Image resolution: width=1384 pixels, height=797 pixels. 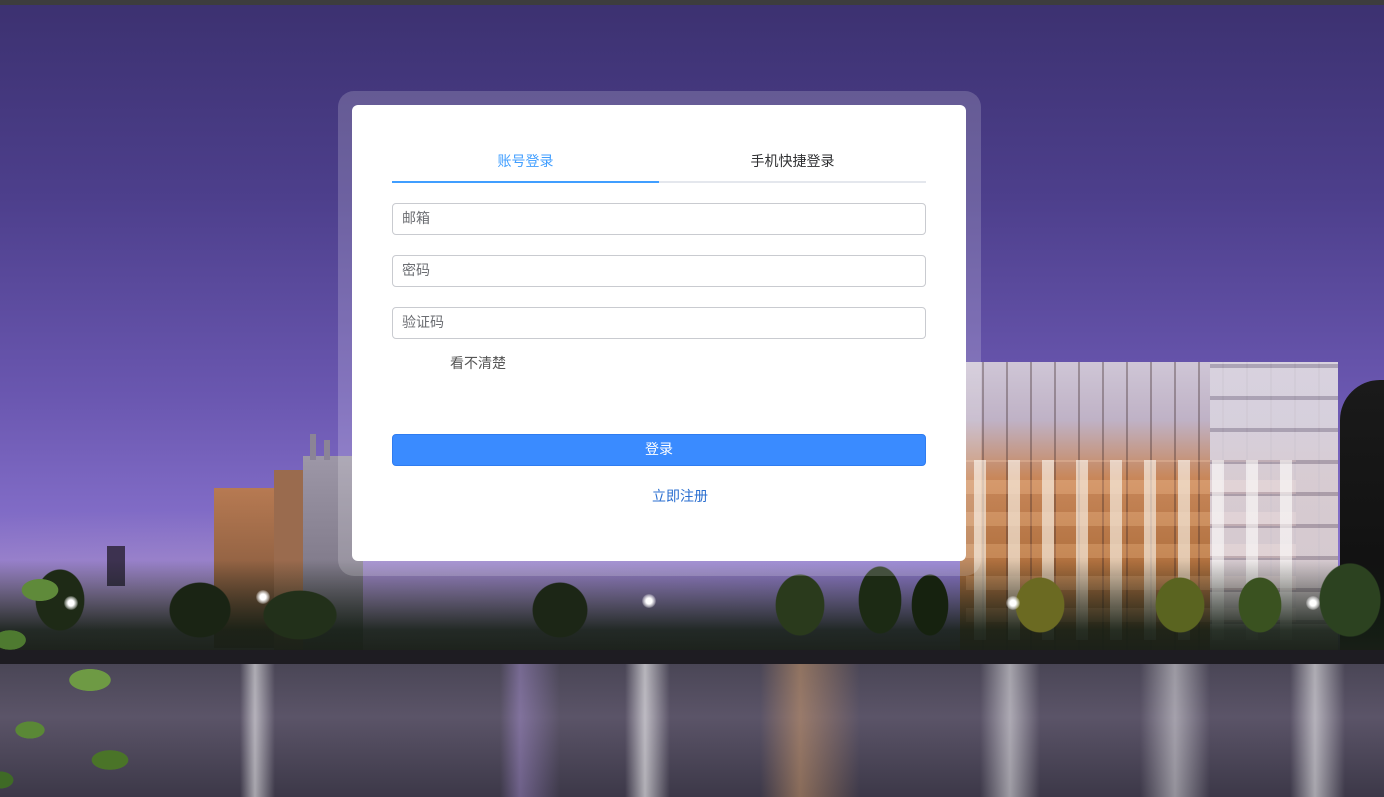 What do you see at coordinates (90, 678) in the screenshot?
I see `foreground-foliage` at bounding box center [90, 678].